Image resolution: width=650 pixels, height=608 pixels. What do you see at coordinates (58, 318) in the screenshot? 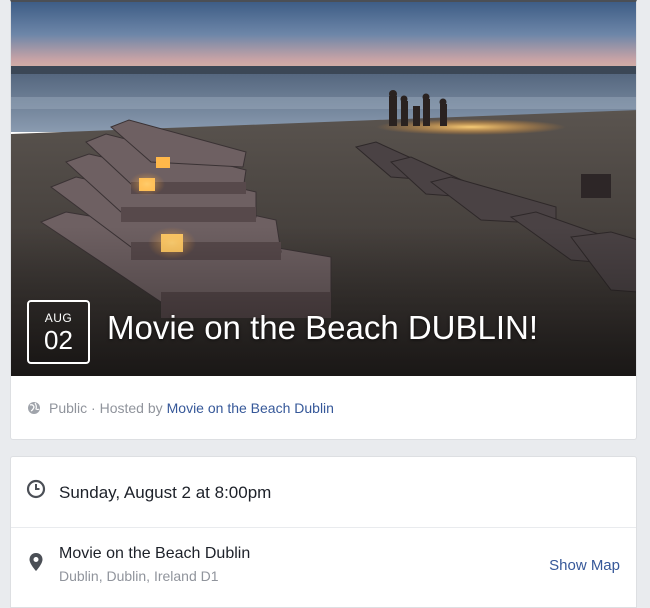
I see `date-month: AUG` at bounding box center [58, 318].